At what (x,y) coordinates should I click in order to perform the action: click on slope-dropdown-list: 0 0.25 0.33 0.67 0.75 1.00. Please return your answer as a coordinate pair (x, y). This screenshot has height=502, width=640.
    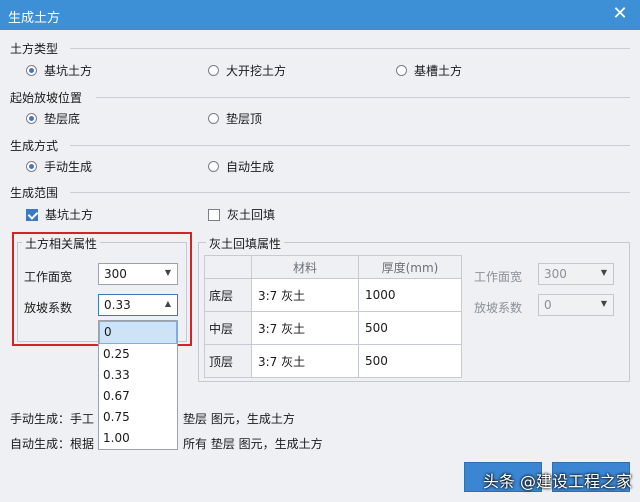
    Looking at the image, I should click on (138, 385).